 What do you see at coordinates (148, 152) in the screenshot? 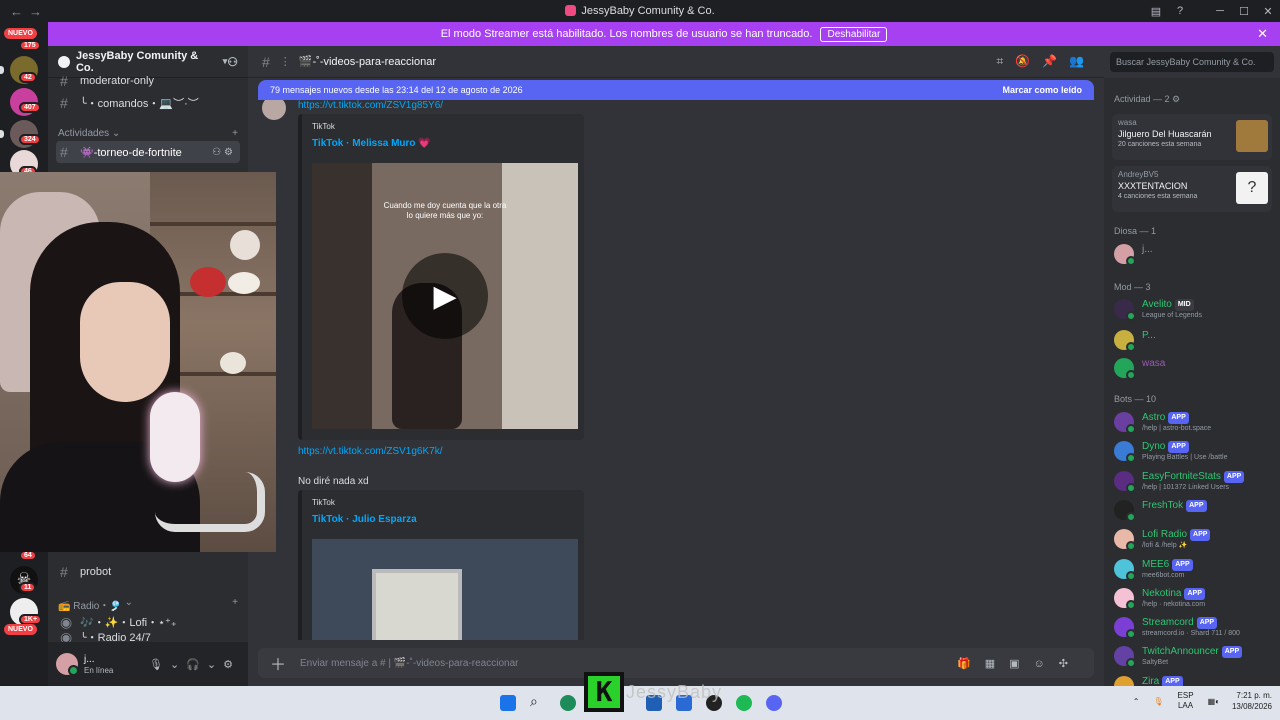
I see `channel-torneo-de-fortnite: # 👾-torneo-de-fortnite ⚇⚙` at bounding box center [148, 152].